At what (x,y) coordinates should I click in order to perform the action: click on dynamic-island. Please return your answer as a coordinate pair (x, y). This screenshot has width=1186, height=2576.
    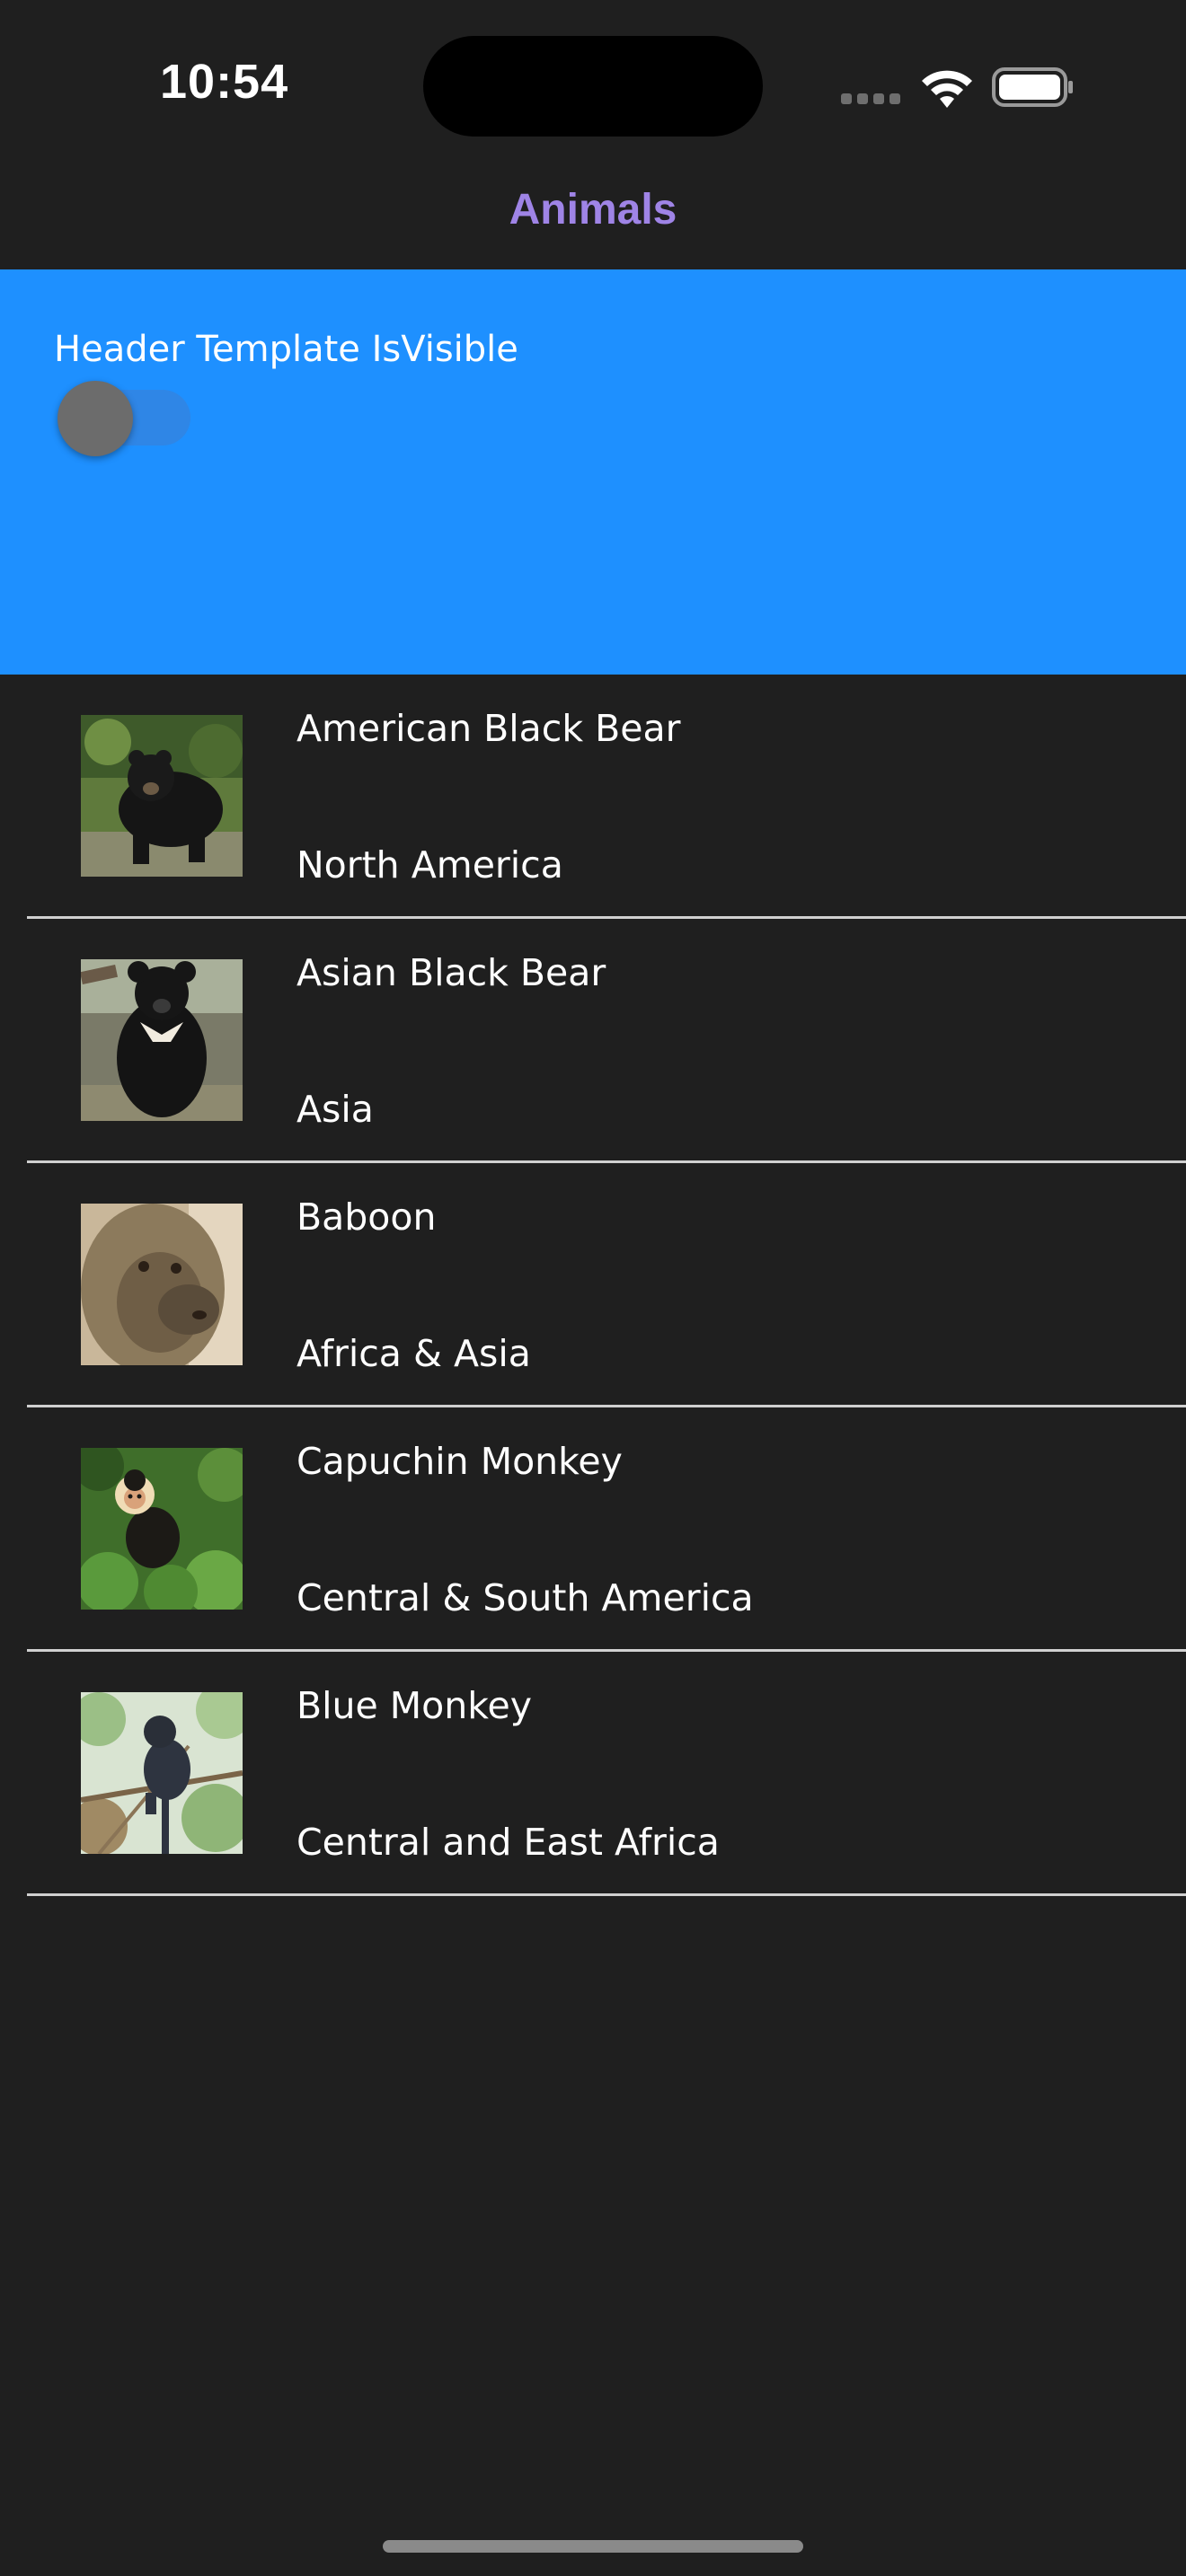
    Looking at the image, I should click on (593, 86).